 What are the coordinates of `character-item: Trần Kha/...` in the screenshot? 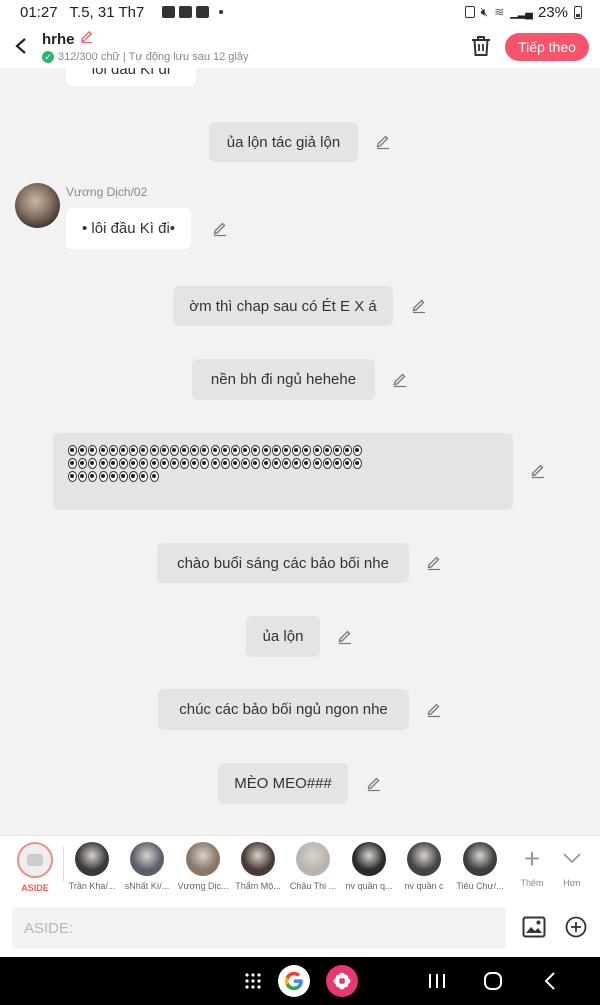 It's located at (92, 866).